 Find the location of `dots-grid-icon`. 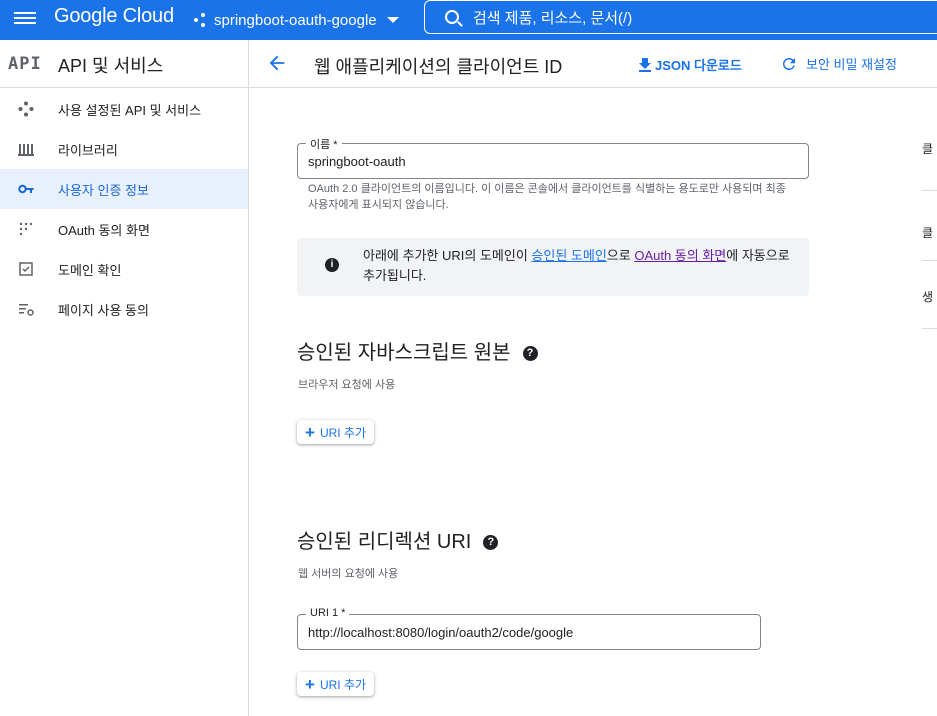

dots-grid-icon is located at coordinates (26, 229).